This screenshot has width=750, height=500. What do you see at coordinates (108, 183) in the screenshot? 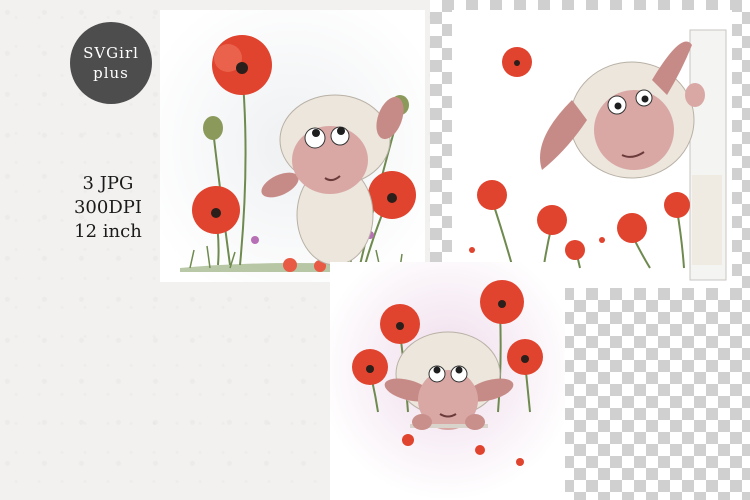
I see `file-count: 3 JPG` at bounding box center [108, 183].